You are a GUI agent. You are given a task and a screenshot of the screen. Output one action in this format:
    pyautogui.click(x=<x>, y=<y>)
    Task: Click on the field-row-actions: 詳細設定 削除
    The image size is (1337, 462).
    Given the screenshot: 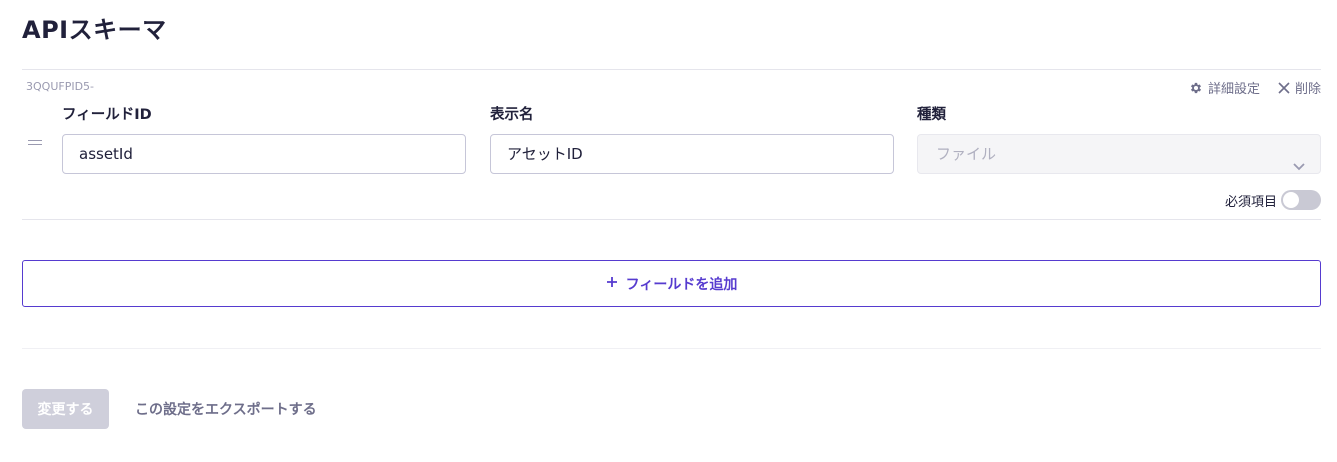 What is the action you would take?
    pyautogui.click(x=1255, y=87)
    